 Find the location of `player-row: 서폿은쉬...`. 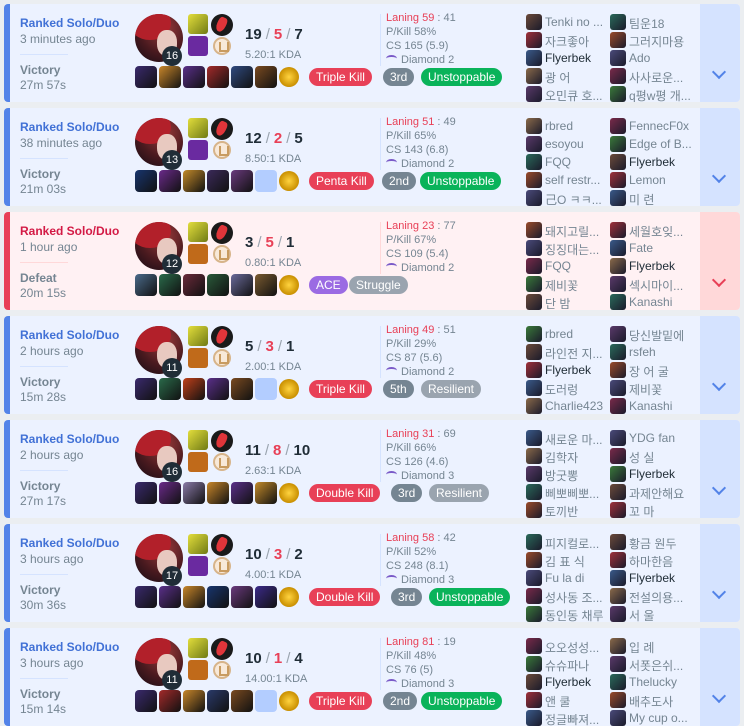

player-row: 서폿은쉬... is located at coordinates (651, 665).